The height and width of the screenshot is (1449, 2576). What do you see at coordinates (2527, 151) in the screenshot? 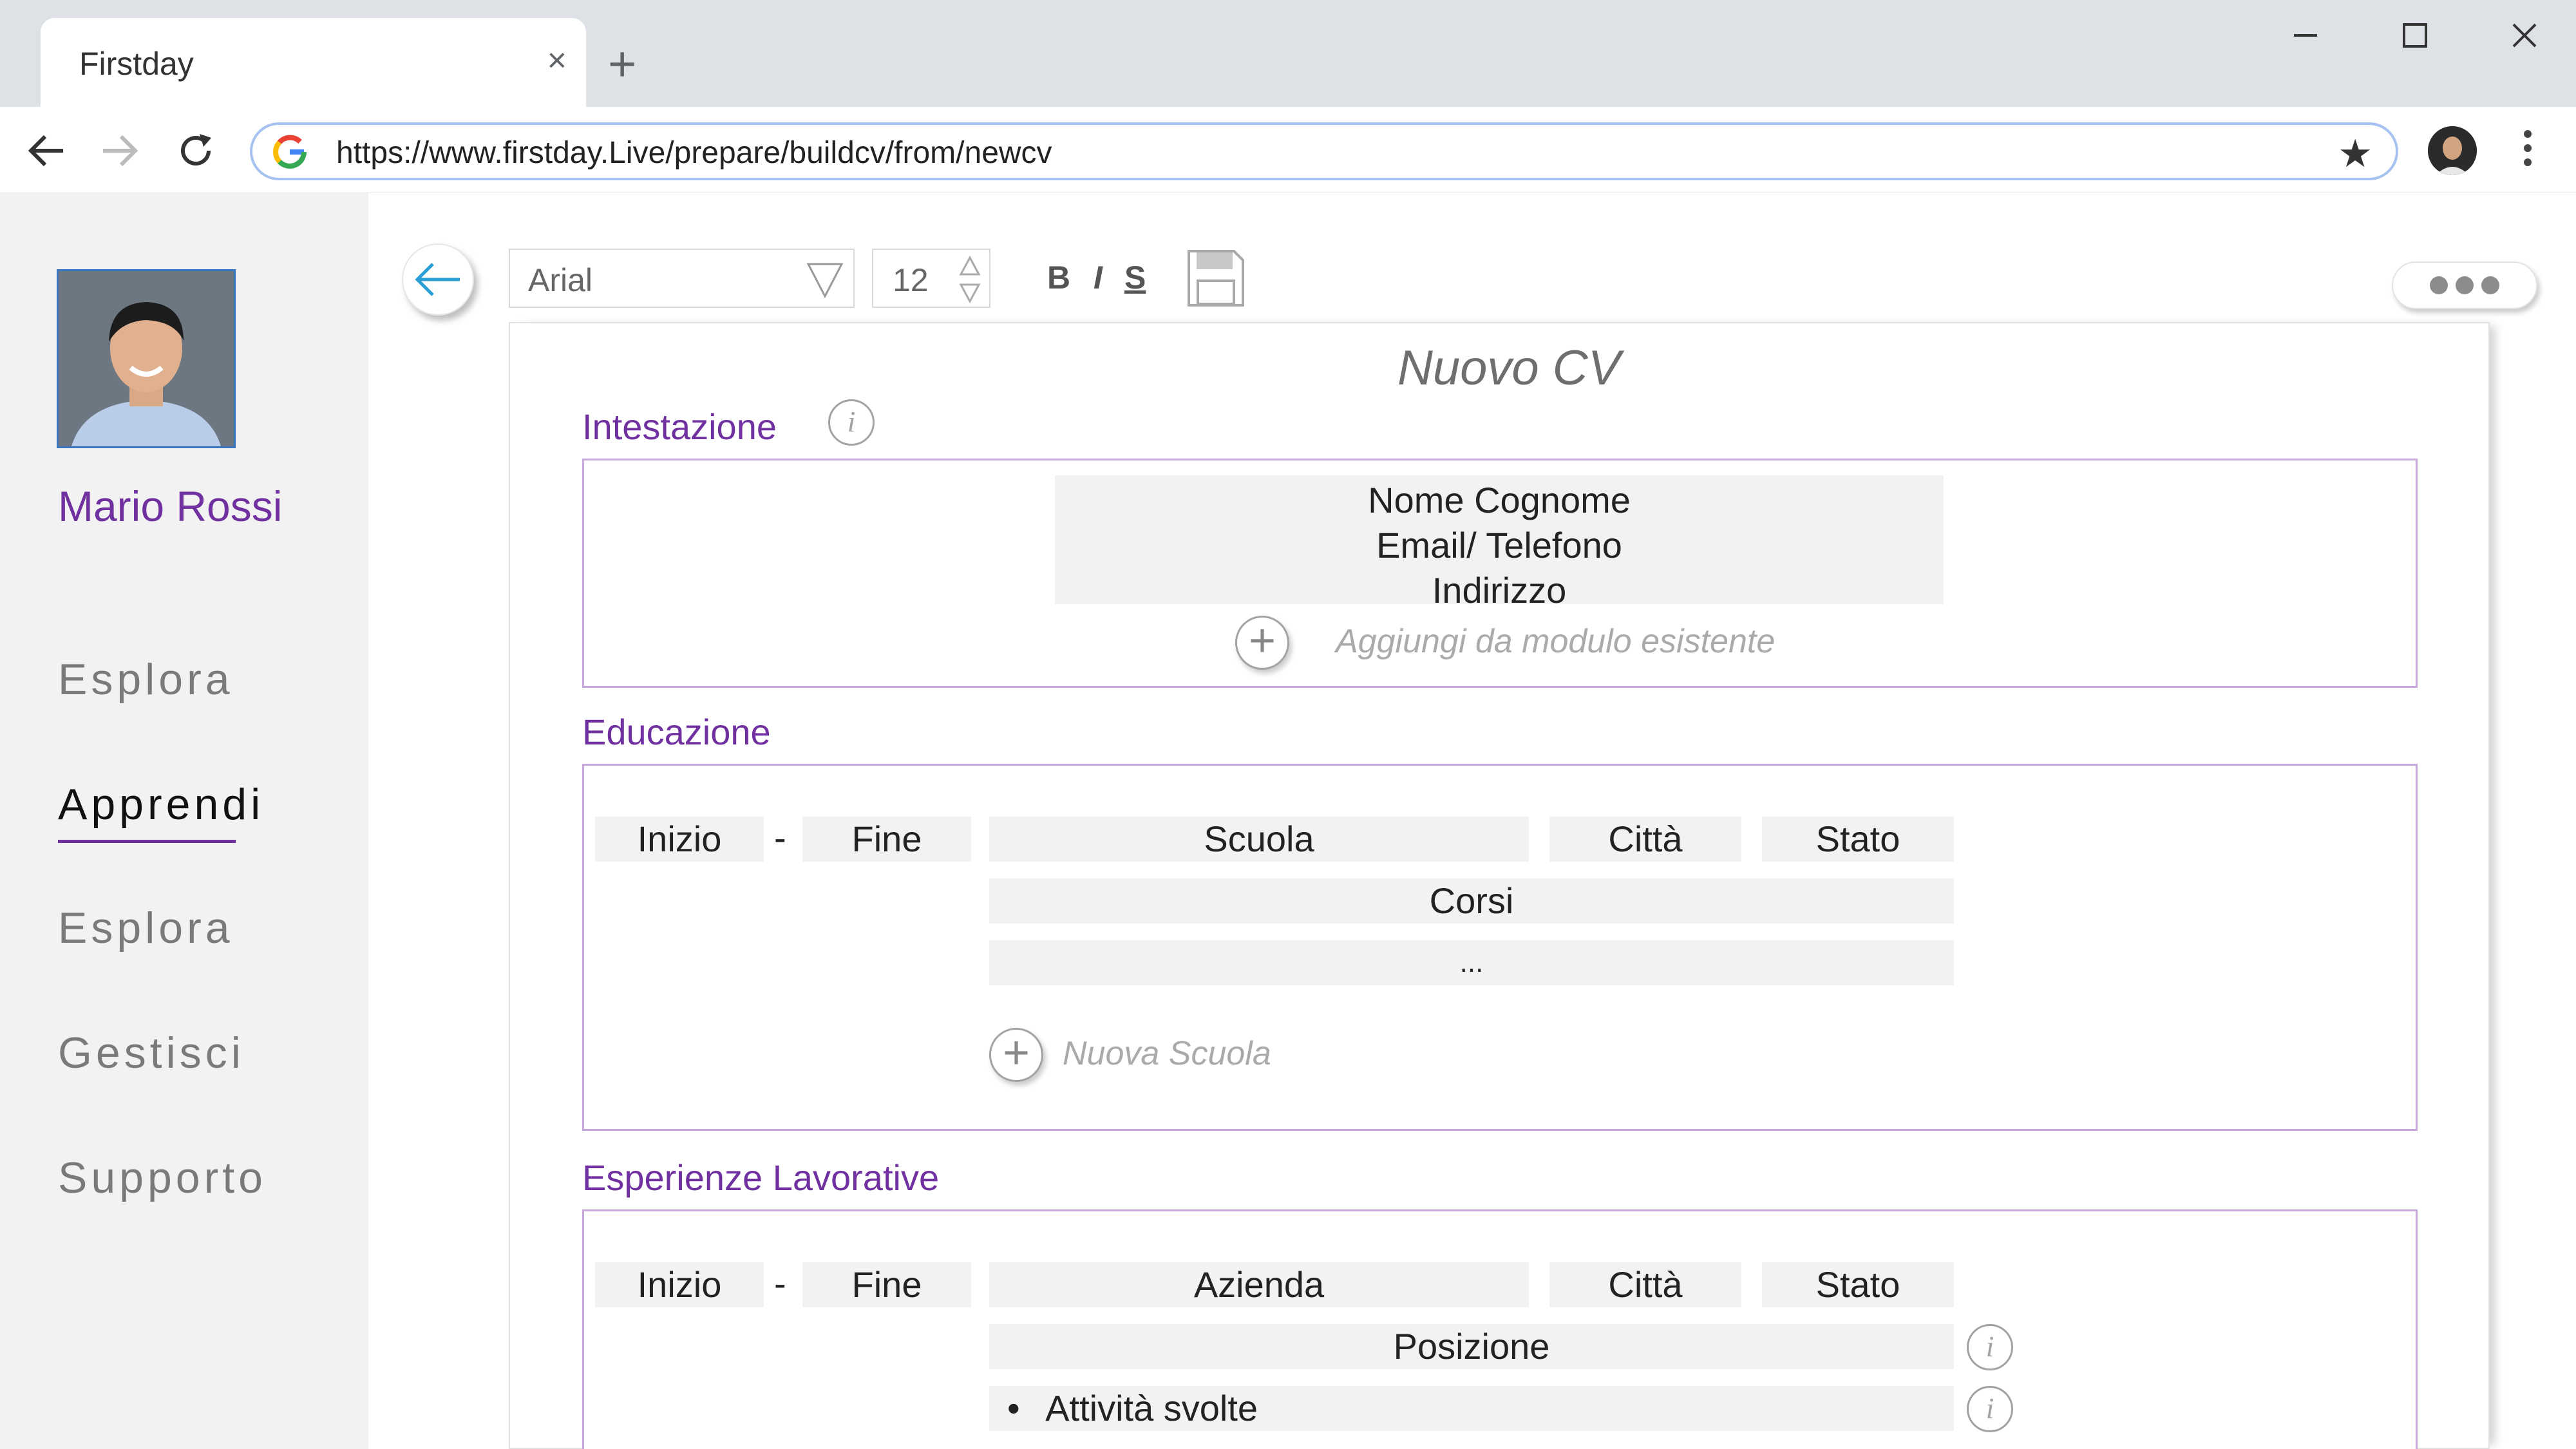
I see `browser-menu-icon` at bounding box center [2527, 151].